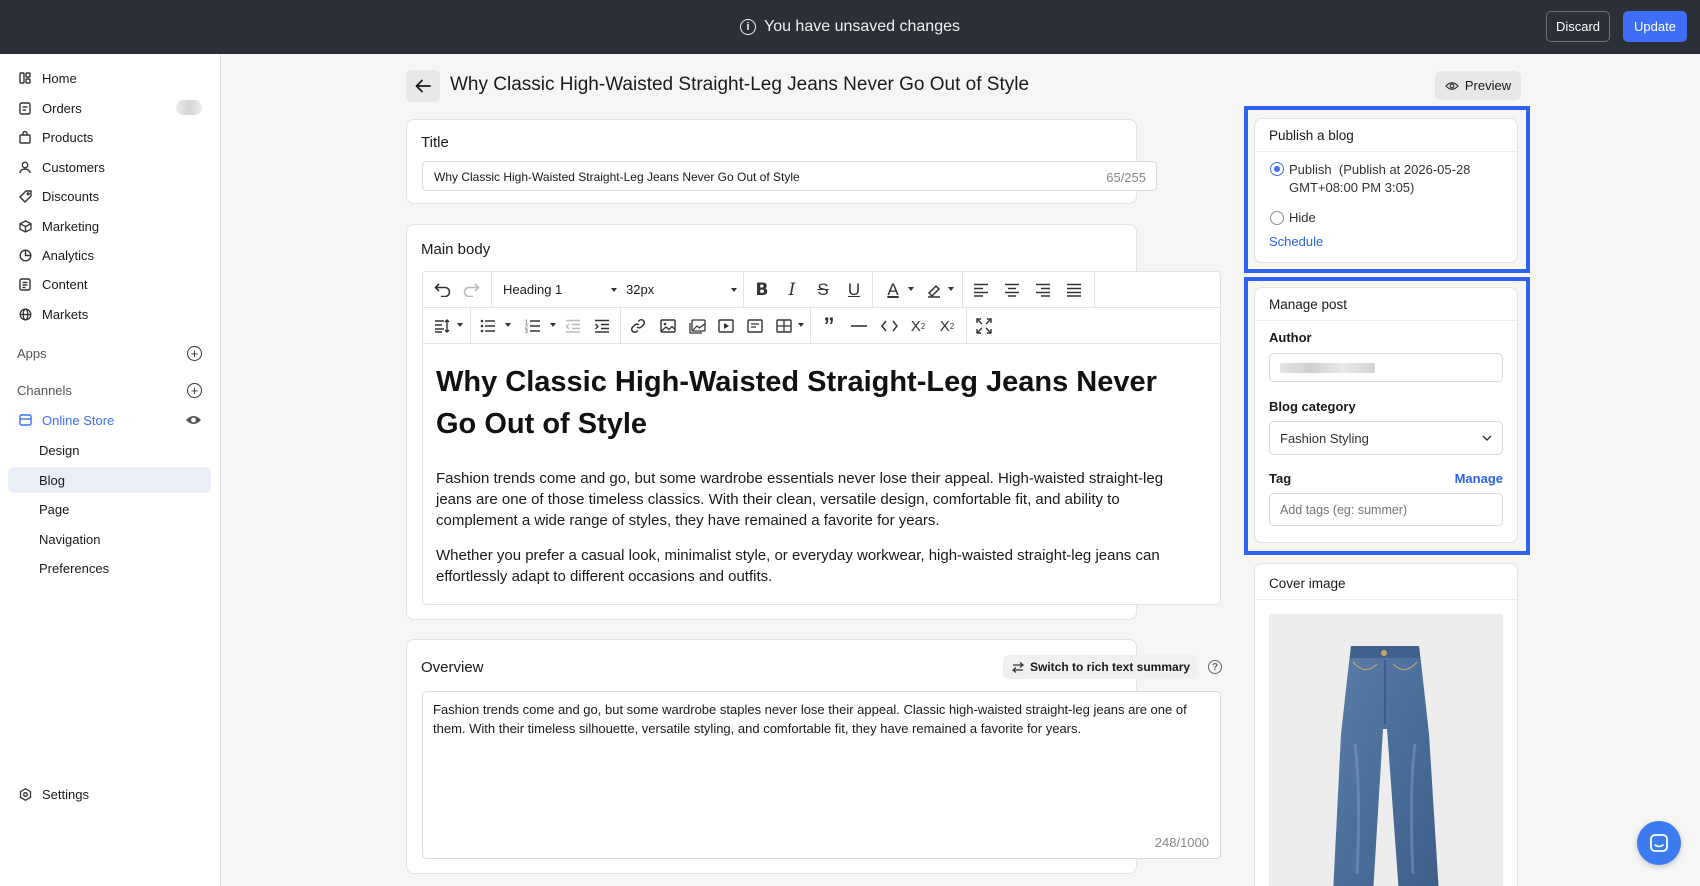 Image resolution: width=1700 pixels, height=886 pixels. What do you see at coordinates (792, 290) in the screenshot?
I see `italic-icon: I` at bounding box center [792, 290].